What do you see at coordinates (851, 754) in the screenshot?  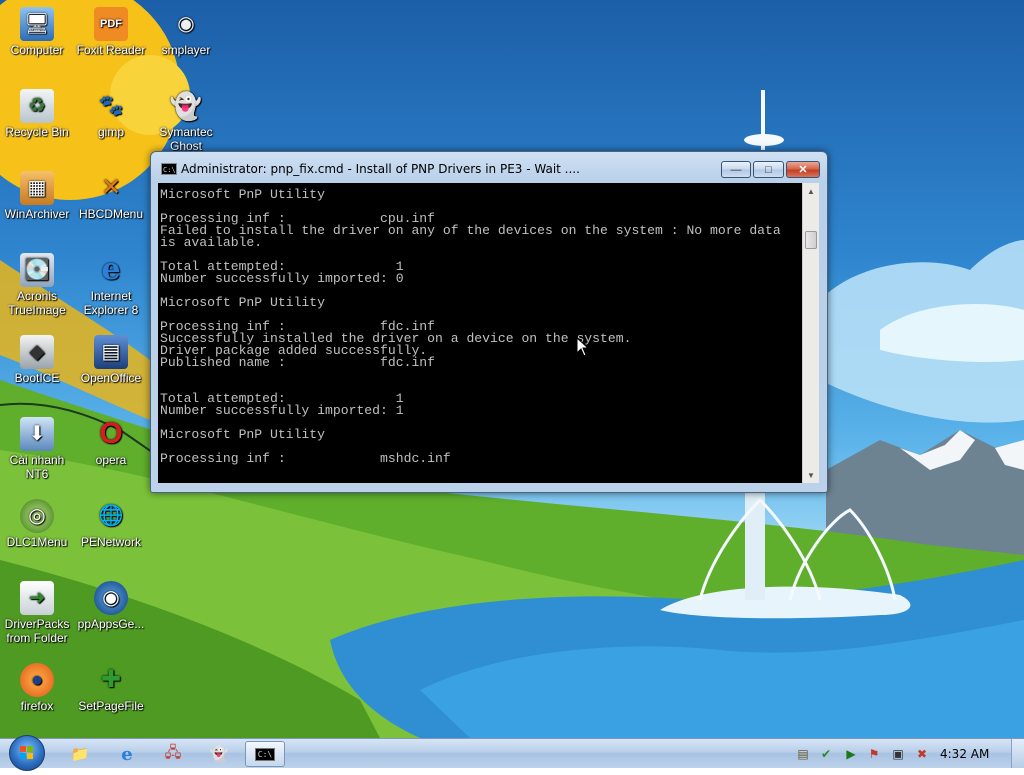 I see `tray-play-icon: ▶` at bounding box center [851, 754].